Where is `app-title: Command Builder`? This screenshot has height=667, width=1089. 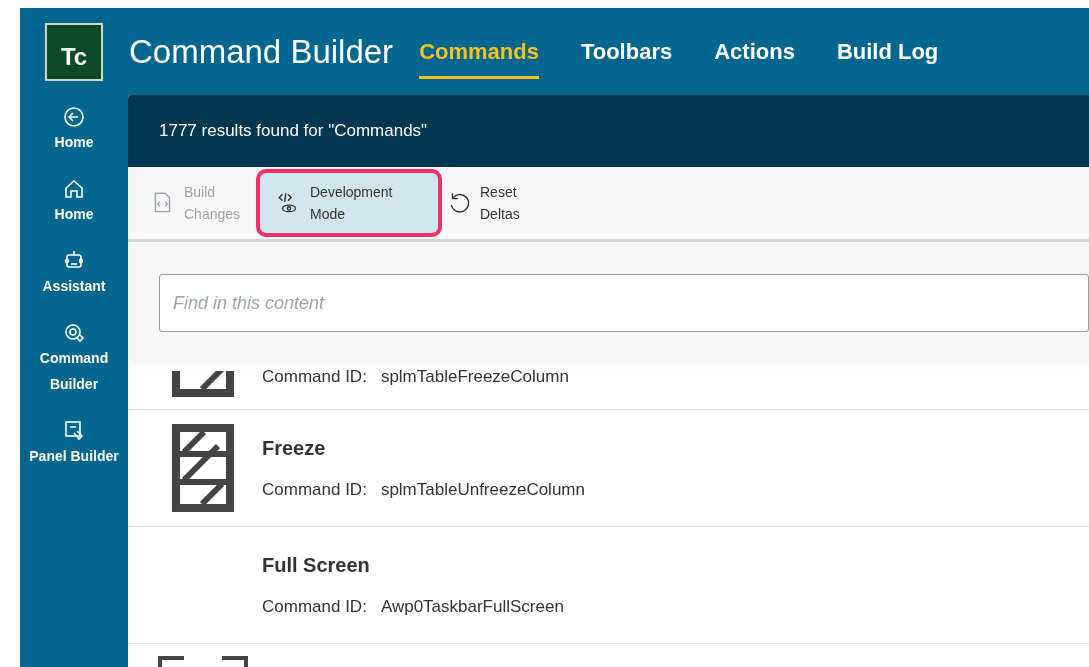 app-title: Command Builder is located at coordinates (261, 51).